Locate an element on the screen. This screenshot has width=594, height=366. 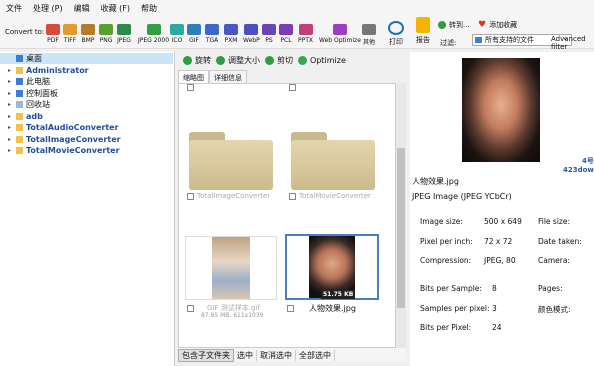
ppi-value: 72 x 72 is located at coordinates (498, 241).